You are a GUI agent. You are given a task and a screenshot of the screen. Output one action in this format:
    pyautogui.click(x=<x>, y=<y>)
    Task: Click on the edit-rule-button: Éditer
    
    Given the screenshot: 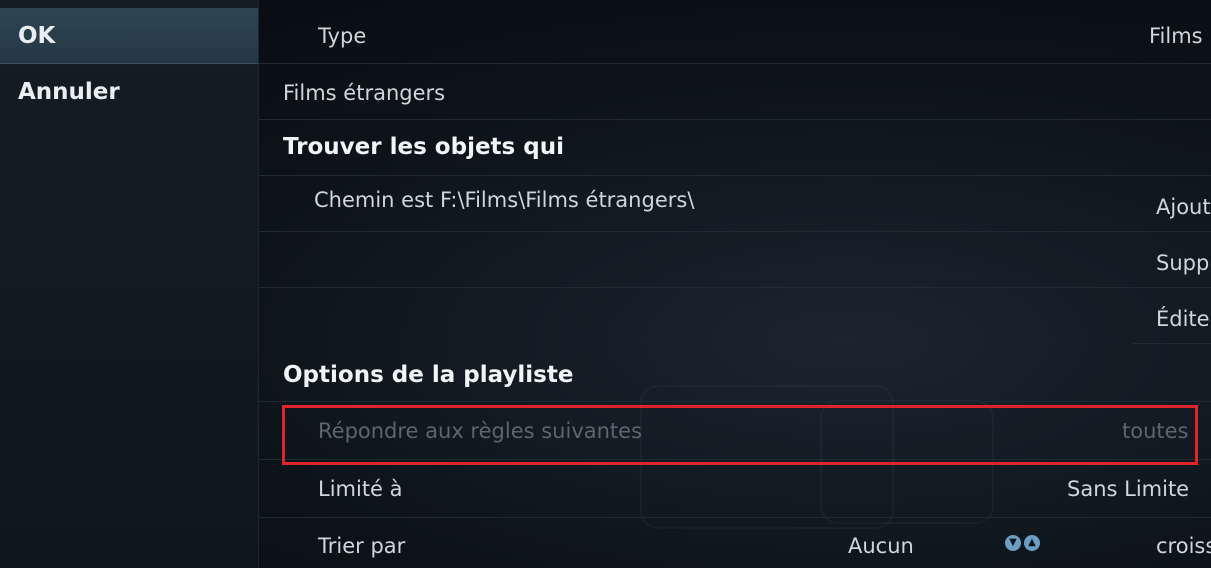 What is the action you would take?
    pyautogui.click(x=1171, y=316)
    